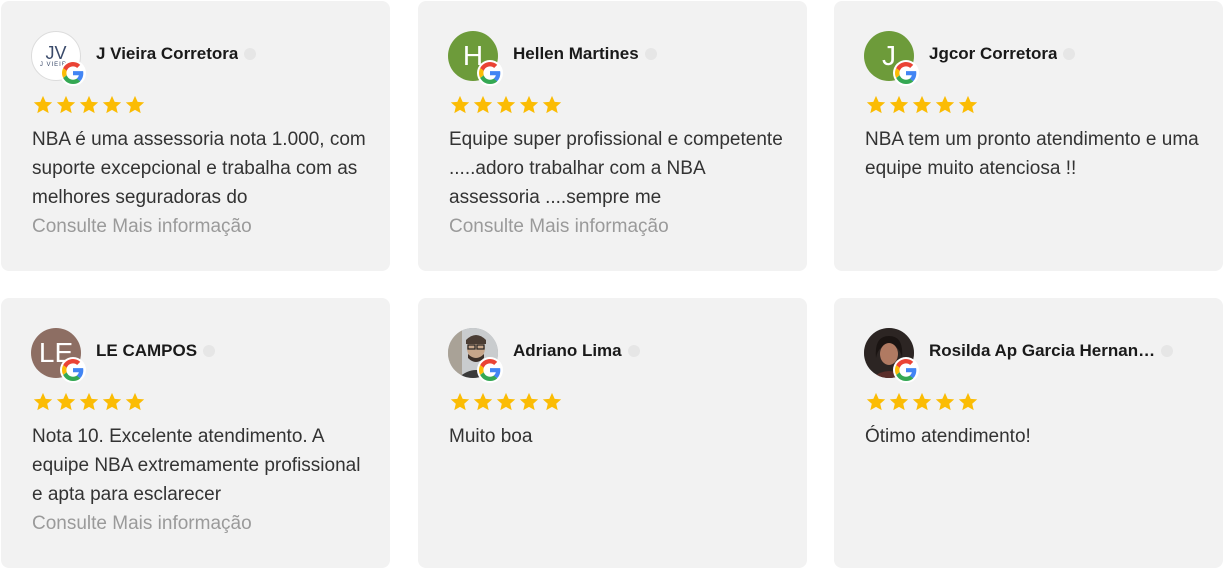  Describe the element at coordinates (567, 351) in the screenshot. I see `reviewer-name: Adriano Lima` at that location.